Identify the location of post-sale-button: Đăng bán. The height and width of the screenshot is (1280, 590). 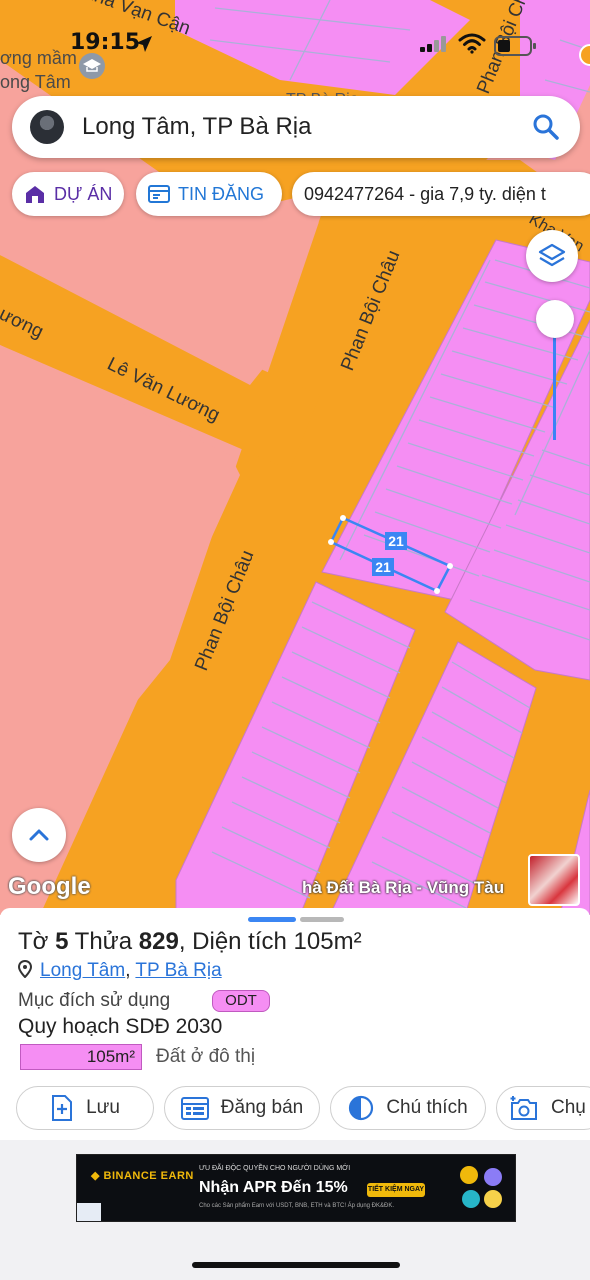
(242, 1108).